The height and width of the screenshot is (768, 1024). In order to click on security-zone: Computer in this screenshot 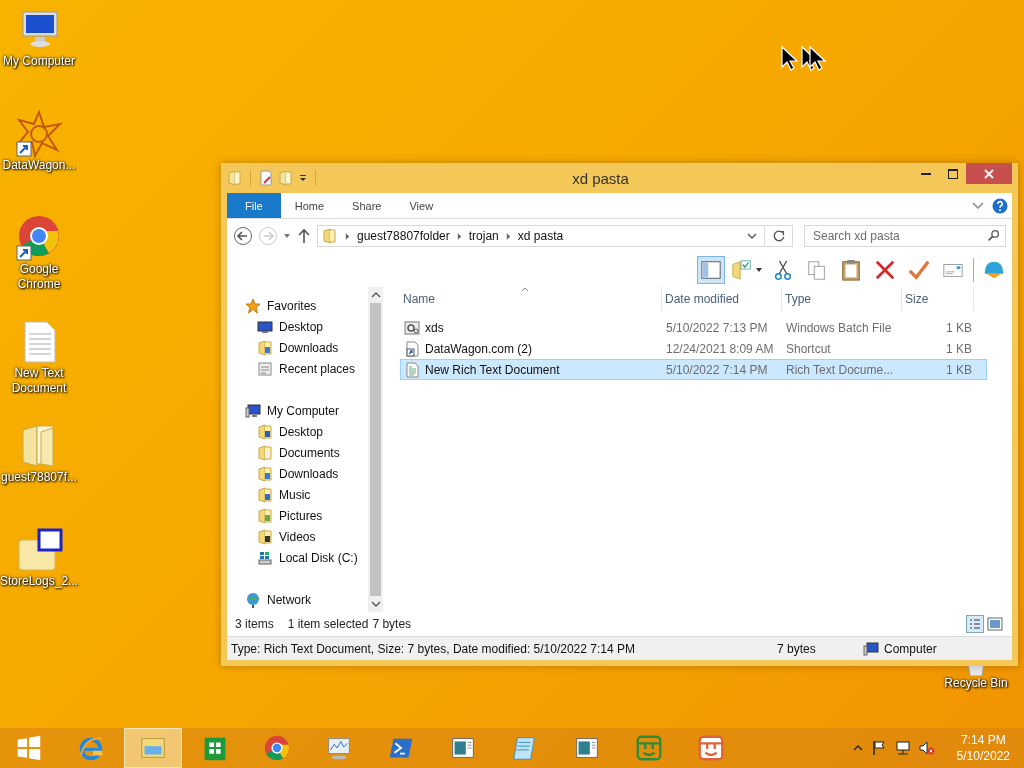, I will do `click(910, 648)`.